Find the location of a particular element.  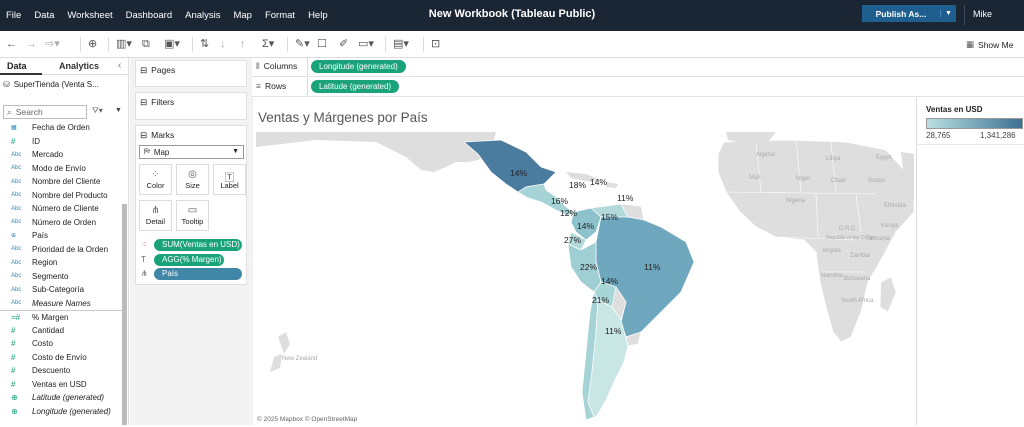

field-item: Abc Prioridad de la Orden is located at coordinates (61, 250).